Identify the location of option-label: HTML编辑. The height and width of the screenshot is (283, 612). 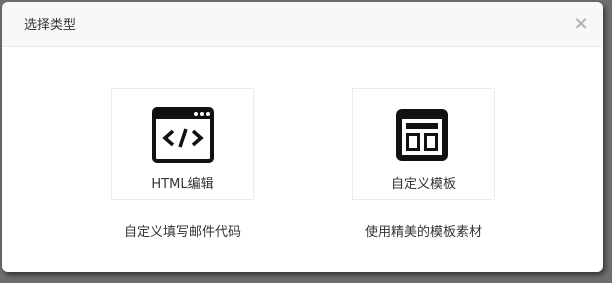
(182, 184).